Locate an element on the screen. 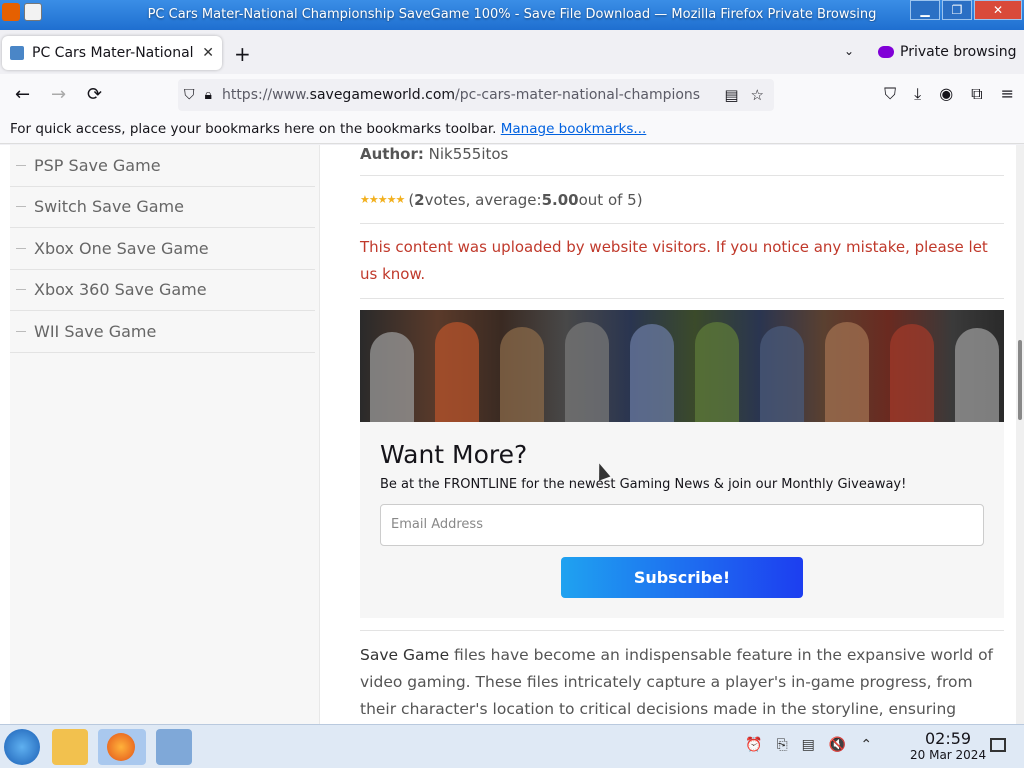 The height and width of the screenshot is (768, 1024). body-highlight: Save Game is located at coordinates (404, 655).